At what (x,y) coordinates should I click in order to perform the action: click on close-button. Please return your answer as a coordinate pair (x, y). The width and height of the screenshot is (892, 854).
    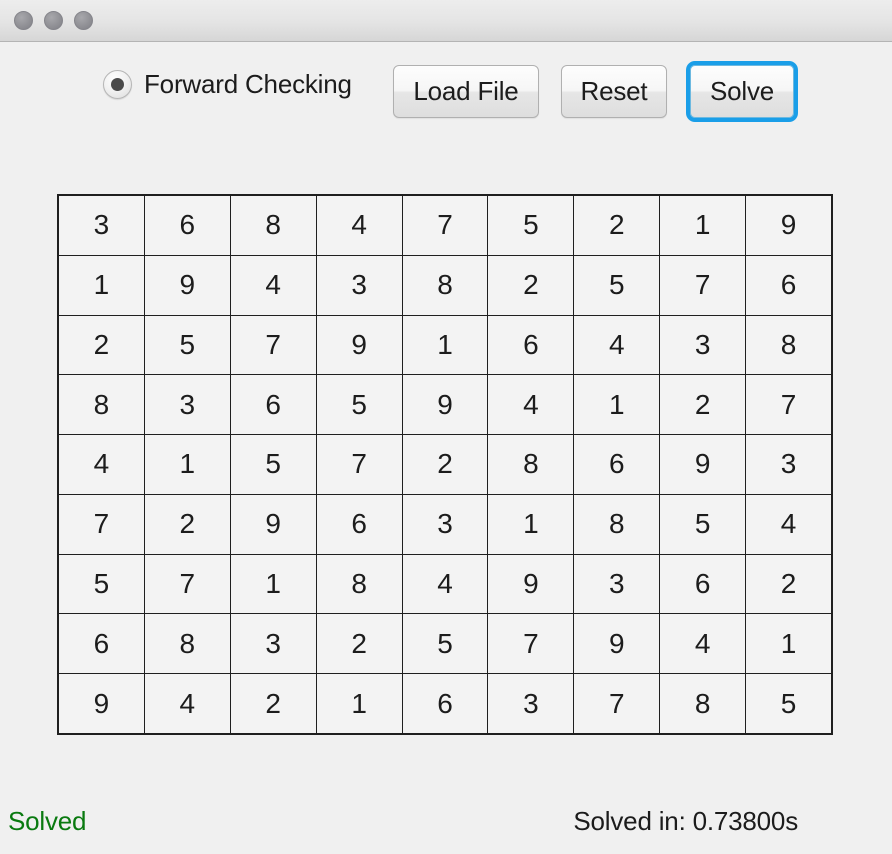
    Looking at the image, I should click on (23, 20).